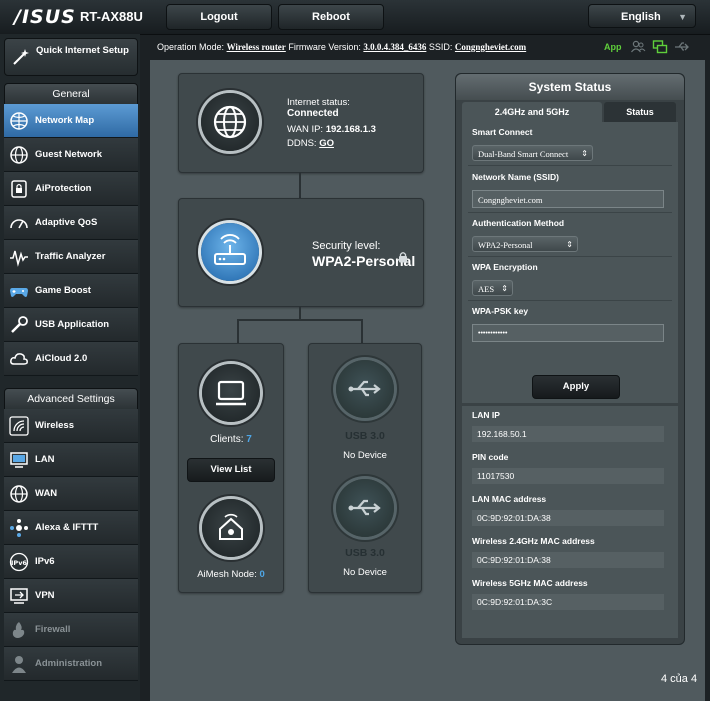 Image resolution: width=710 pixels, height=701 pixels. What do you see at coordinates (533, 541) in the screenshot?
I see `mac-24ghz-label: Wireless 2.4GHz MAC address` at bounding box center [533, 541].